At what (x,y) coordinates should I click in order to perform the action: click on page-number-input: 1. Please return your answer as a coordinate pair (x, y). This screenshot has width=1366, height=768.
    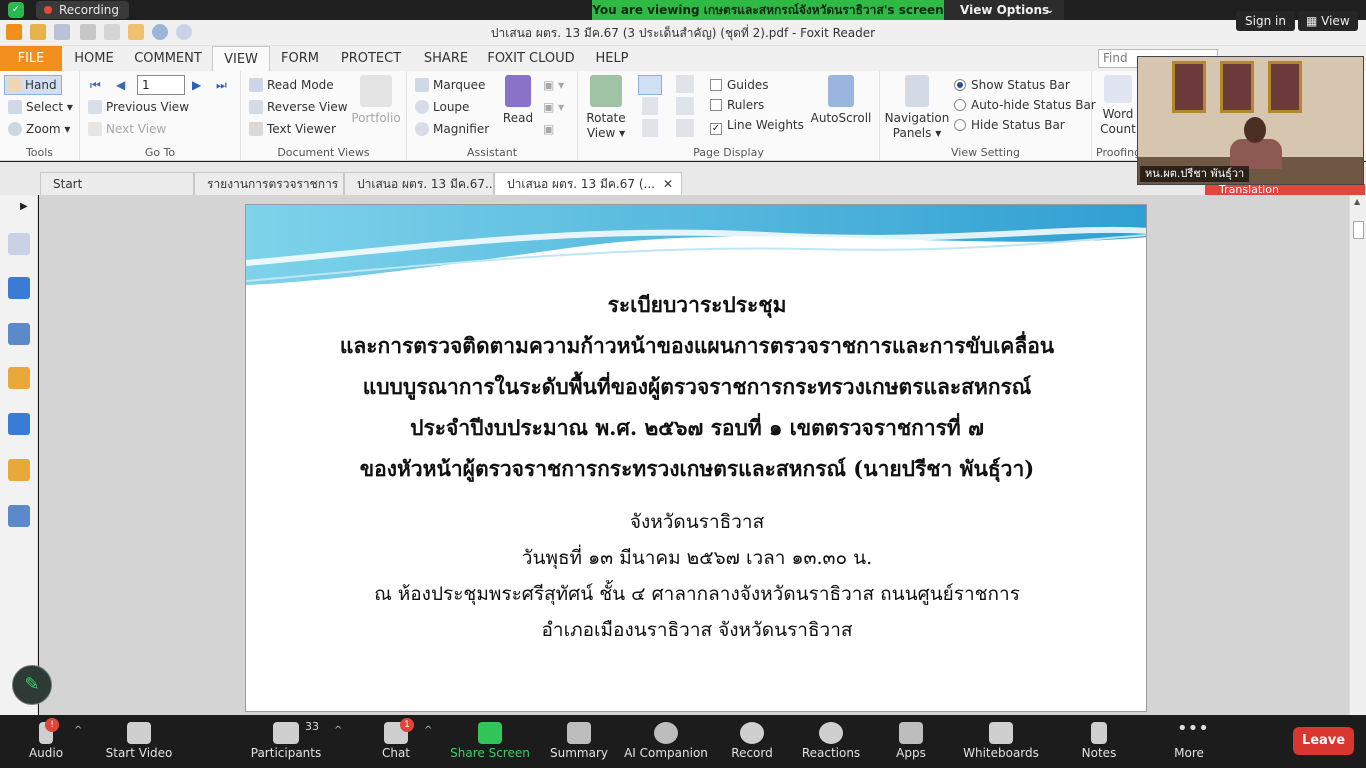
    Looking at the image, I should click on (161, 85).